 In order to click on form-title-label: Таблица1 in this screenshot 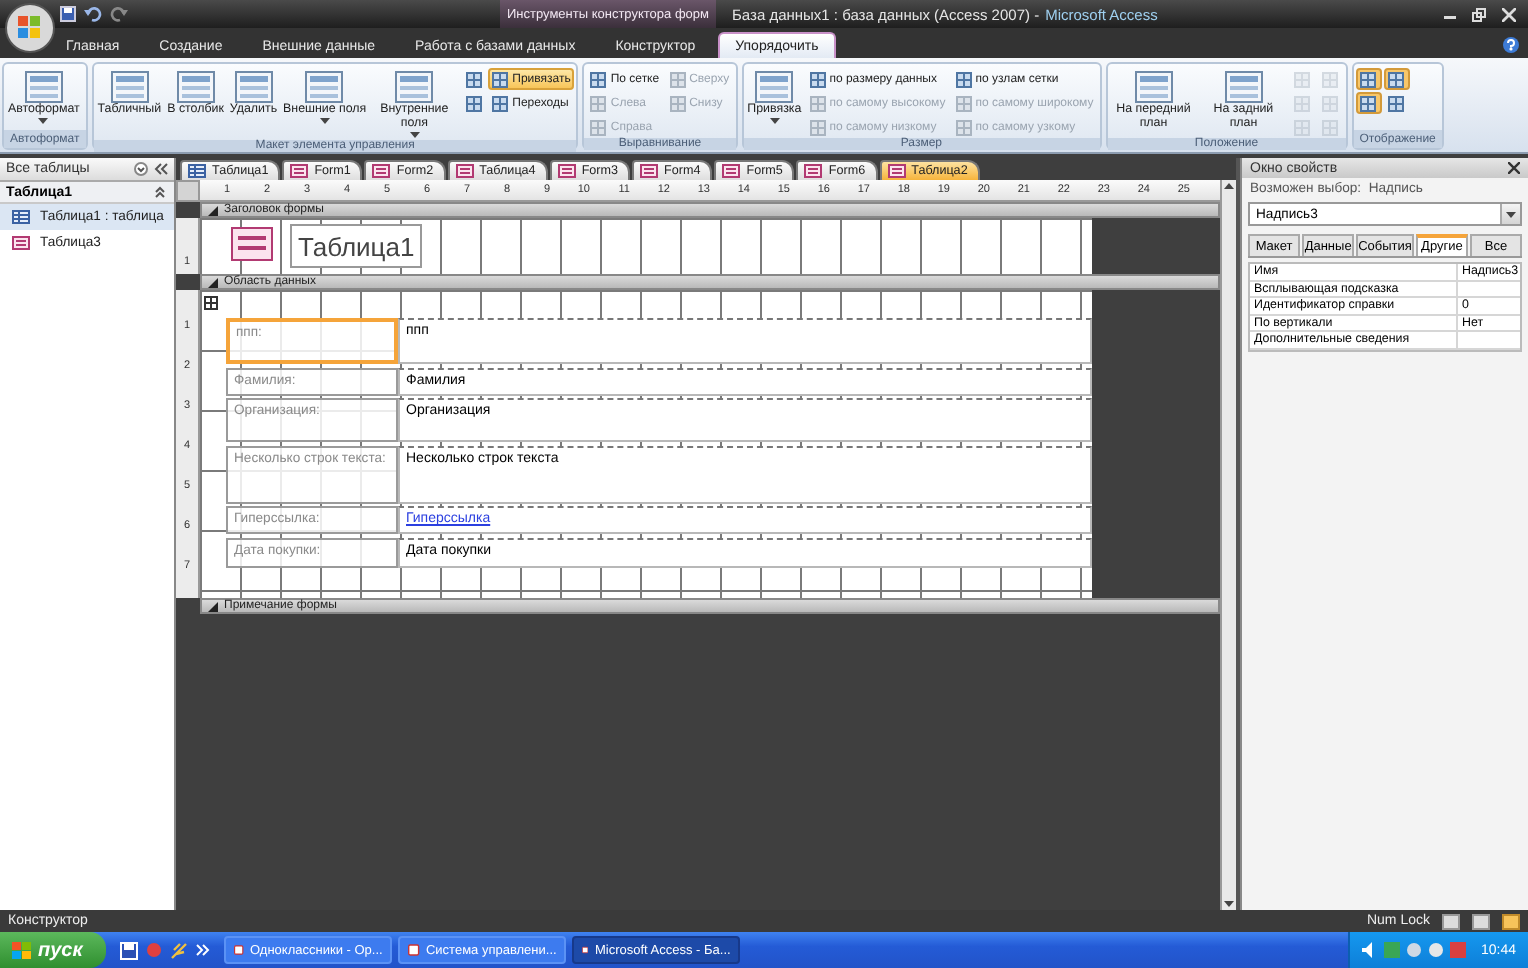, I will do `click(356, 246)`.